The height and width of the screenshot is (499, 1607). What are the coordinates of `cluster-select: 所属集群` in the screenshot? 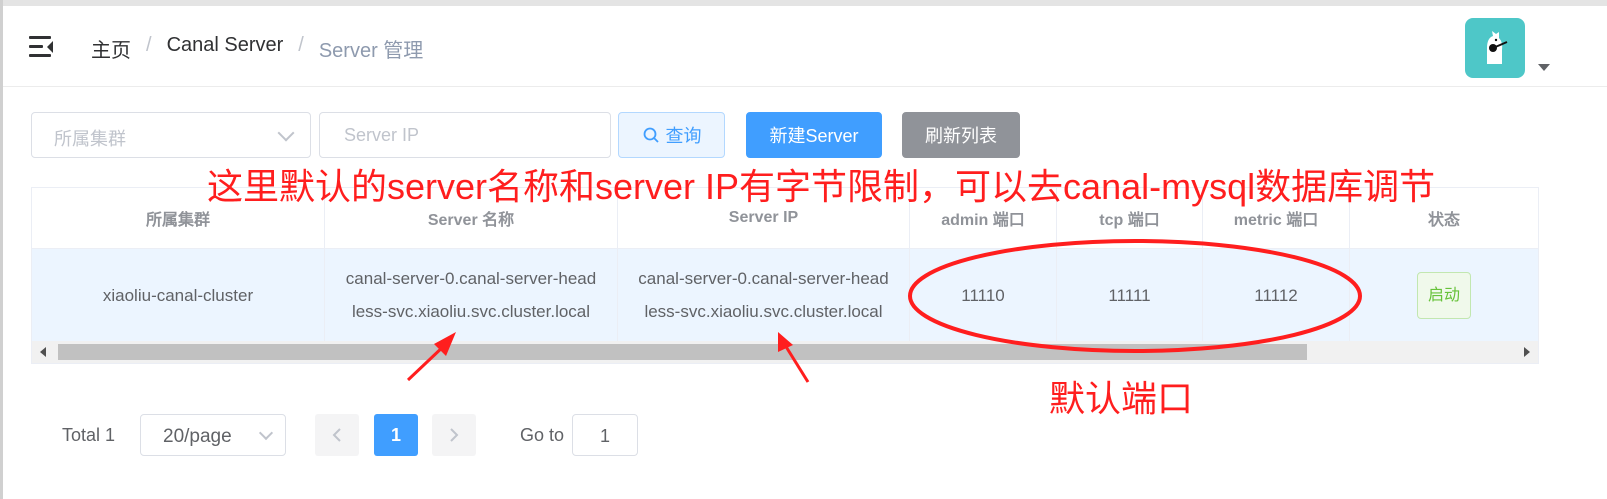 It's located at (171, 135).